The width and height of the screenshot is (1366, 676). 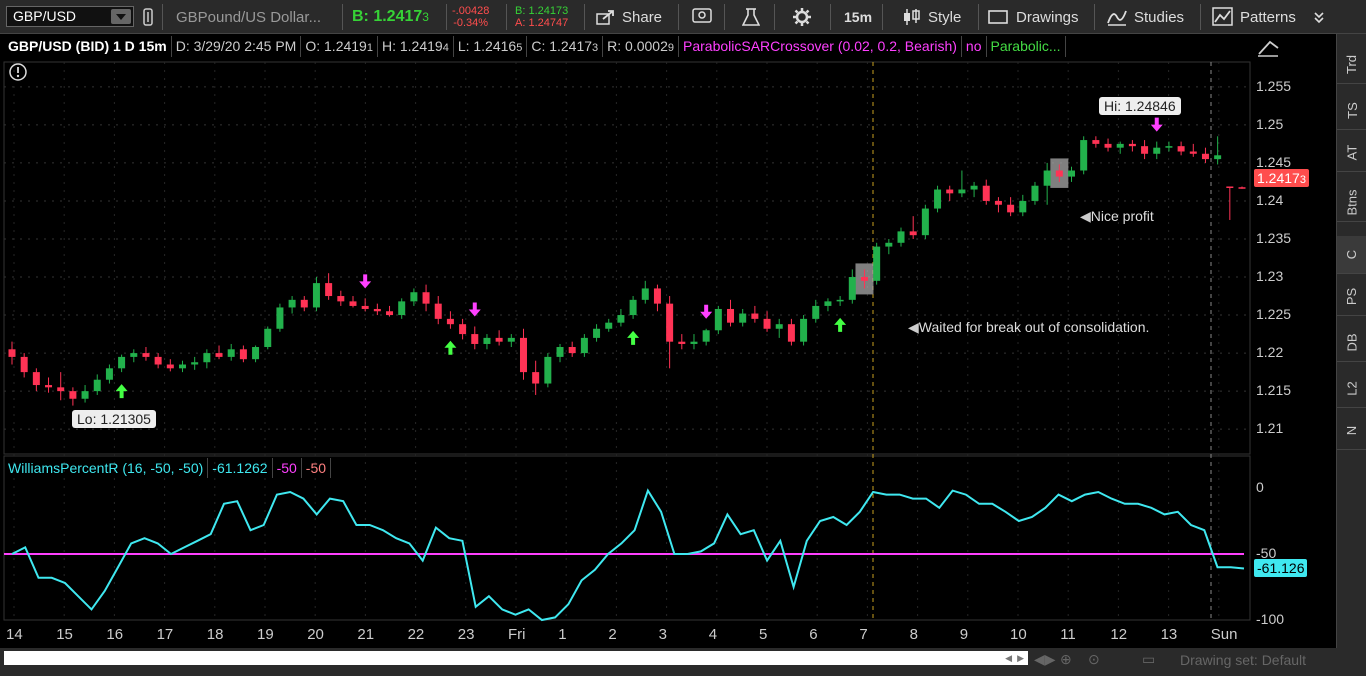 What do you see at coordinates (1145, 17) in the screenshot?
I see `studies-button: Studies` at bounding box center [1145, 17].